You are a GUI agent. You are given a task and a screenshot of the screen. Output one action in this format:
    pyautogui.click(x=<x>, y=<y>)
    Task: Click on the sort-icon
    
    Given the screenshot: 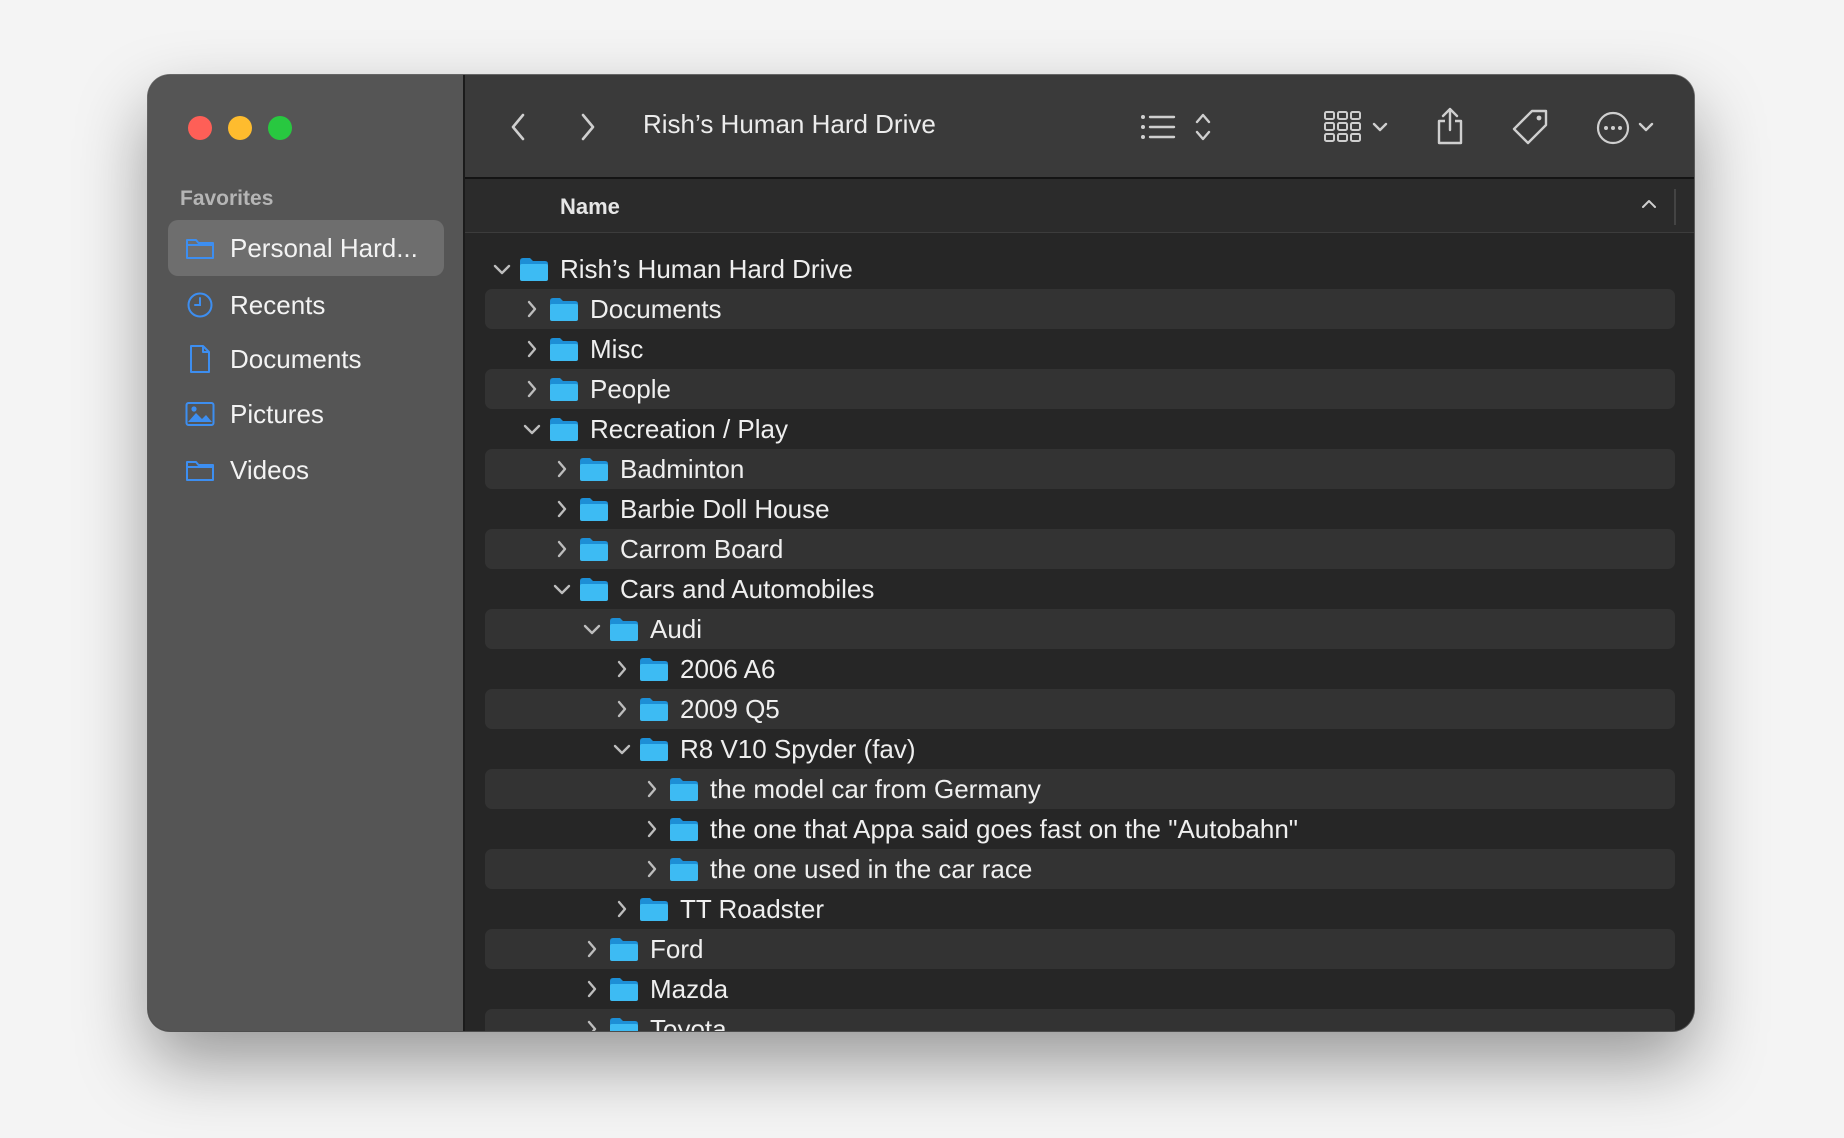 What is the action you would take?
    pyautogui.click(x=1203, y=127)
    